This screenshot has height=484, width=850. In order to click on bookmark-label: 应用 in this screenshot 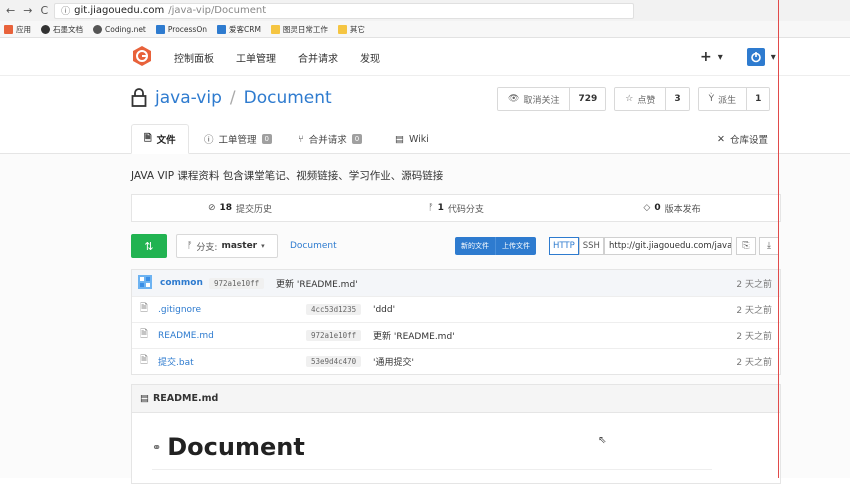, I will do `click(23, 29)`.